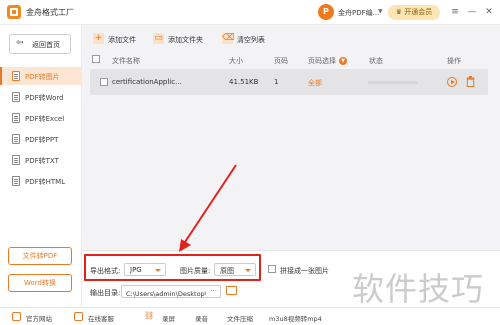 This screenshot has height=325, width=500. What do you see at coordinates (418, 289) in the screenshot?
I see `watermark: 软件技巧` at bounding box center [418, 289].